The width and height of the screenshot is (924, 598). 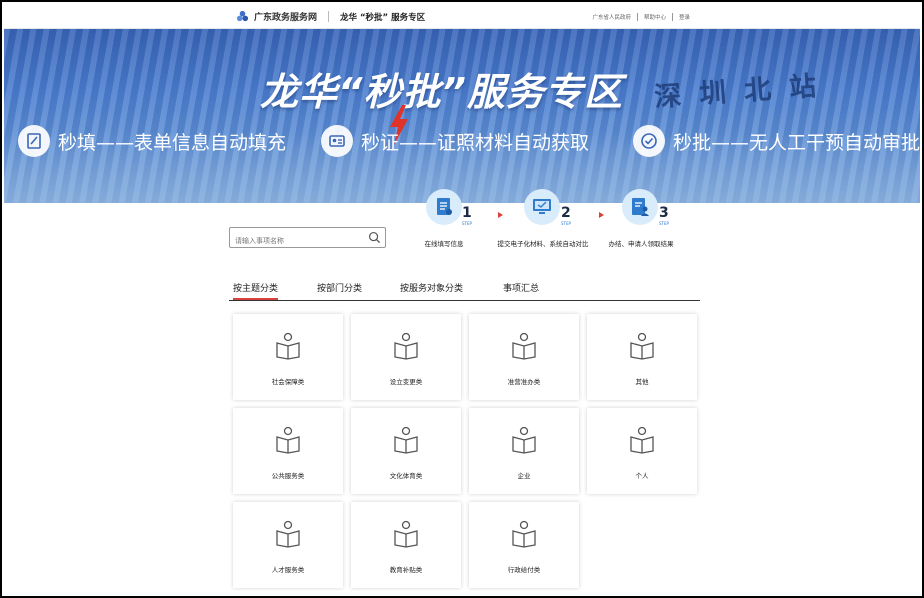 I want to click on category-label: 个人, so click(x=642, y=476).